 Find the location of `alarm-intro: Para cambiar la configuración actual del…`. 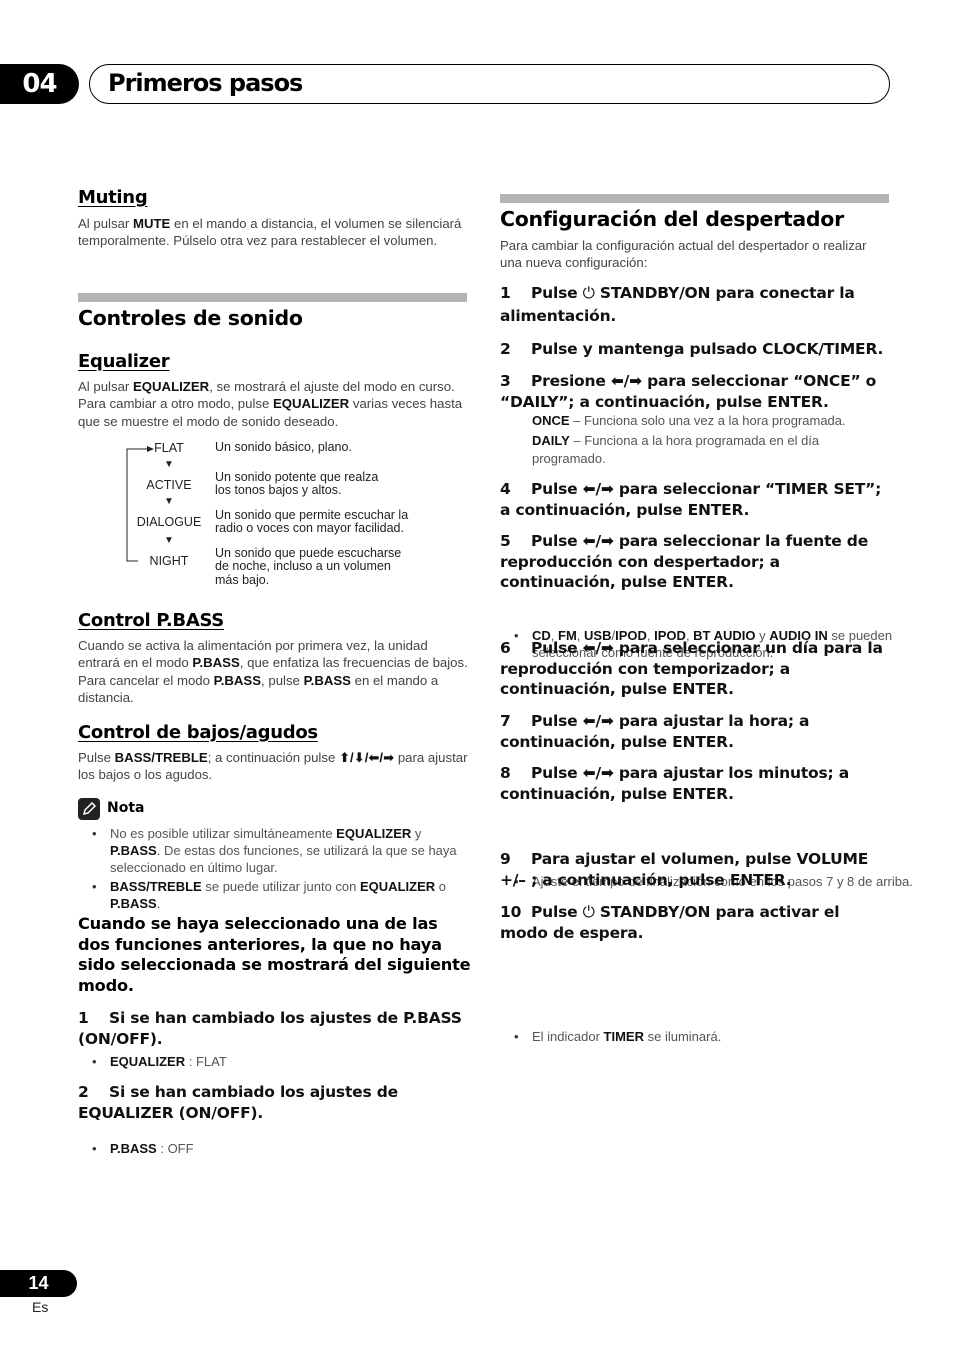

alarm-intro: Para cambiar la configuración actual del… is located at coordinates (683, 254).